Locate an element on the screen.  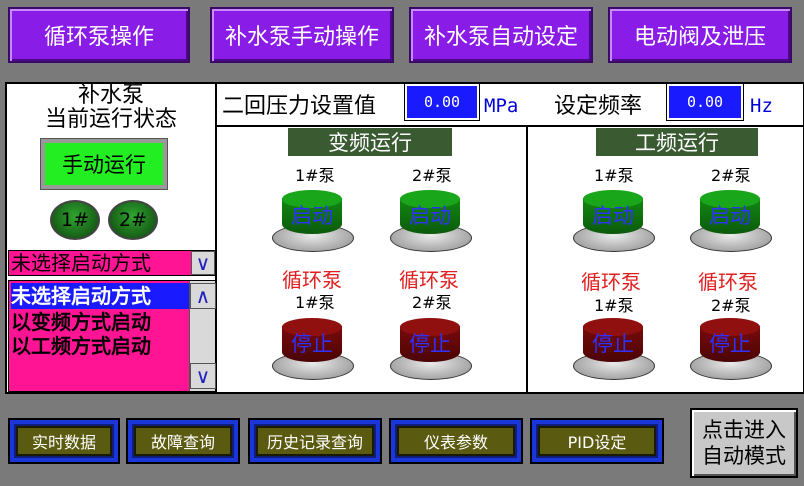
frequency-input: 0.00 is located at coordinates (705, 102).